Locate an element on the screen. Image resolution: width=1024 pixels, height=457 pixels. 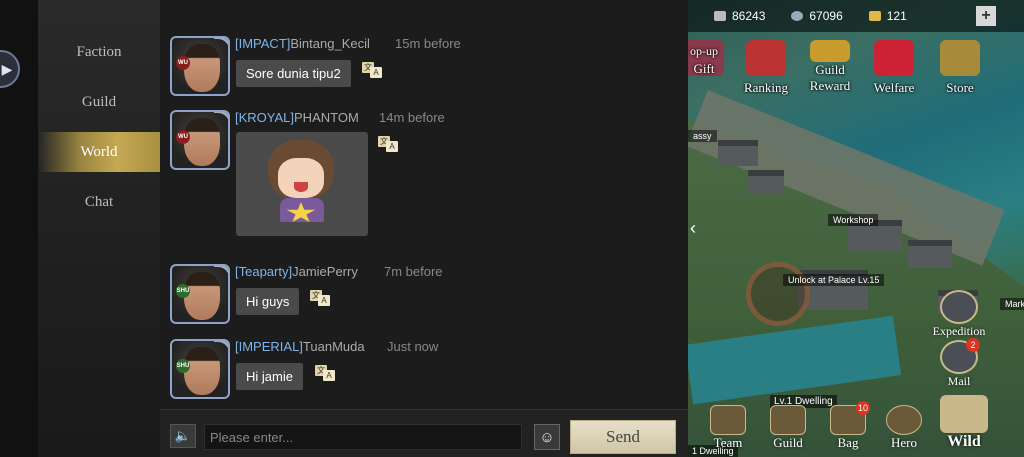
store-button: Store is located at coordinates (960, 68).